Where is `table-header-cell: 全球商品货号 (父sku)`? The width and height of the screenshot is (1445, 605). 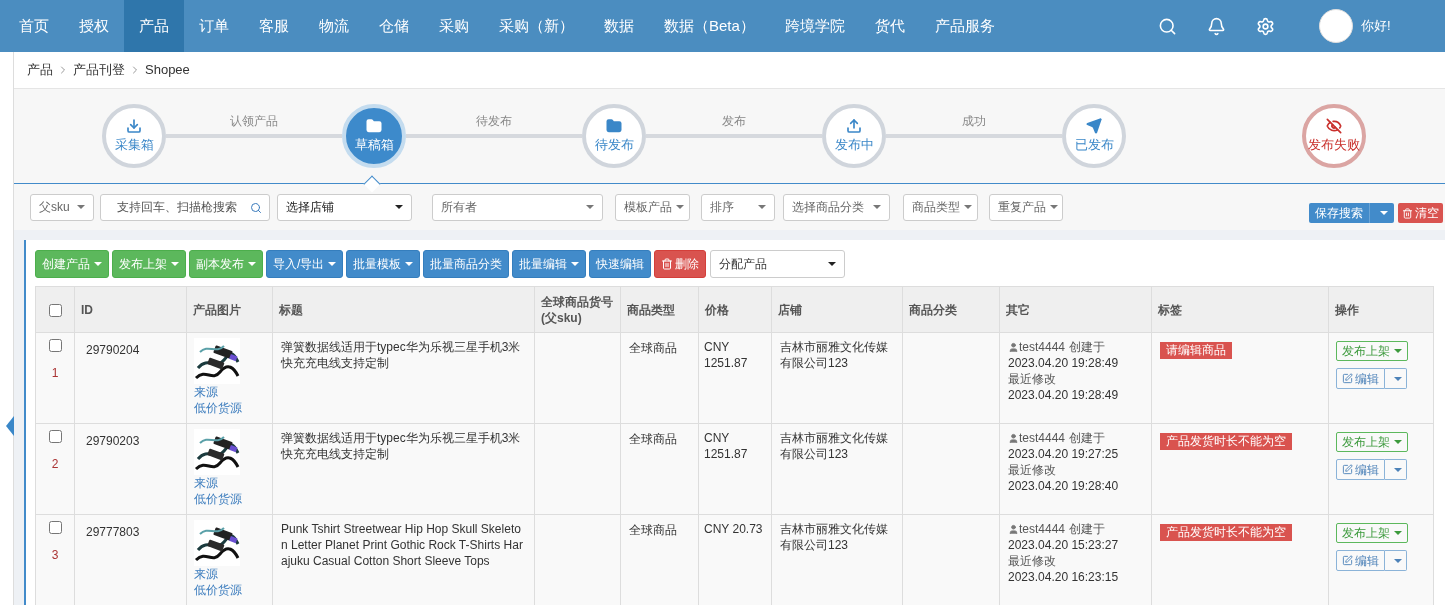
table-header-cell: 全球商品货号 (父sku) is located at coordinates (577, 309).